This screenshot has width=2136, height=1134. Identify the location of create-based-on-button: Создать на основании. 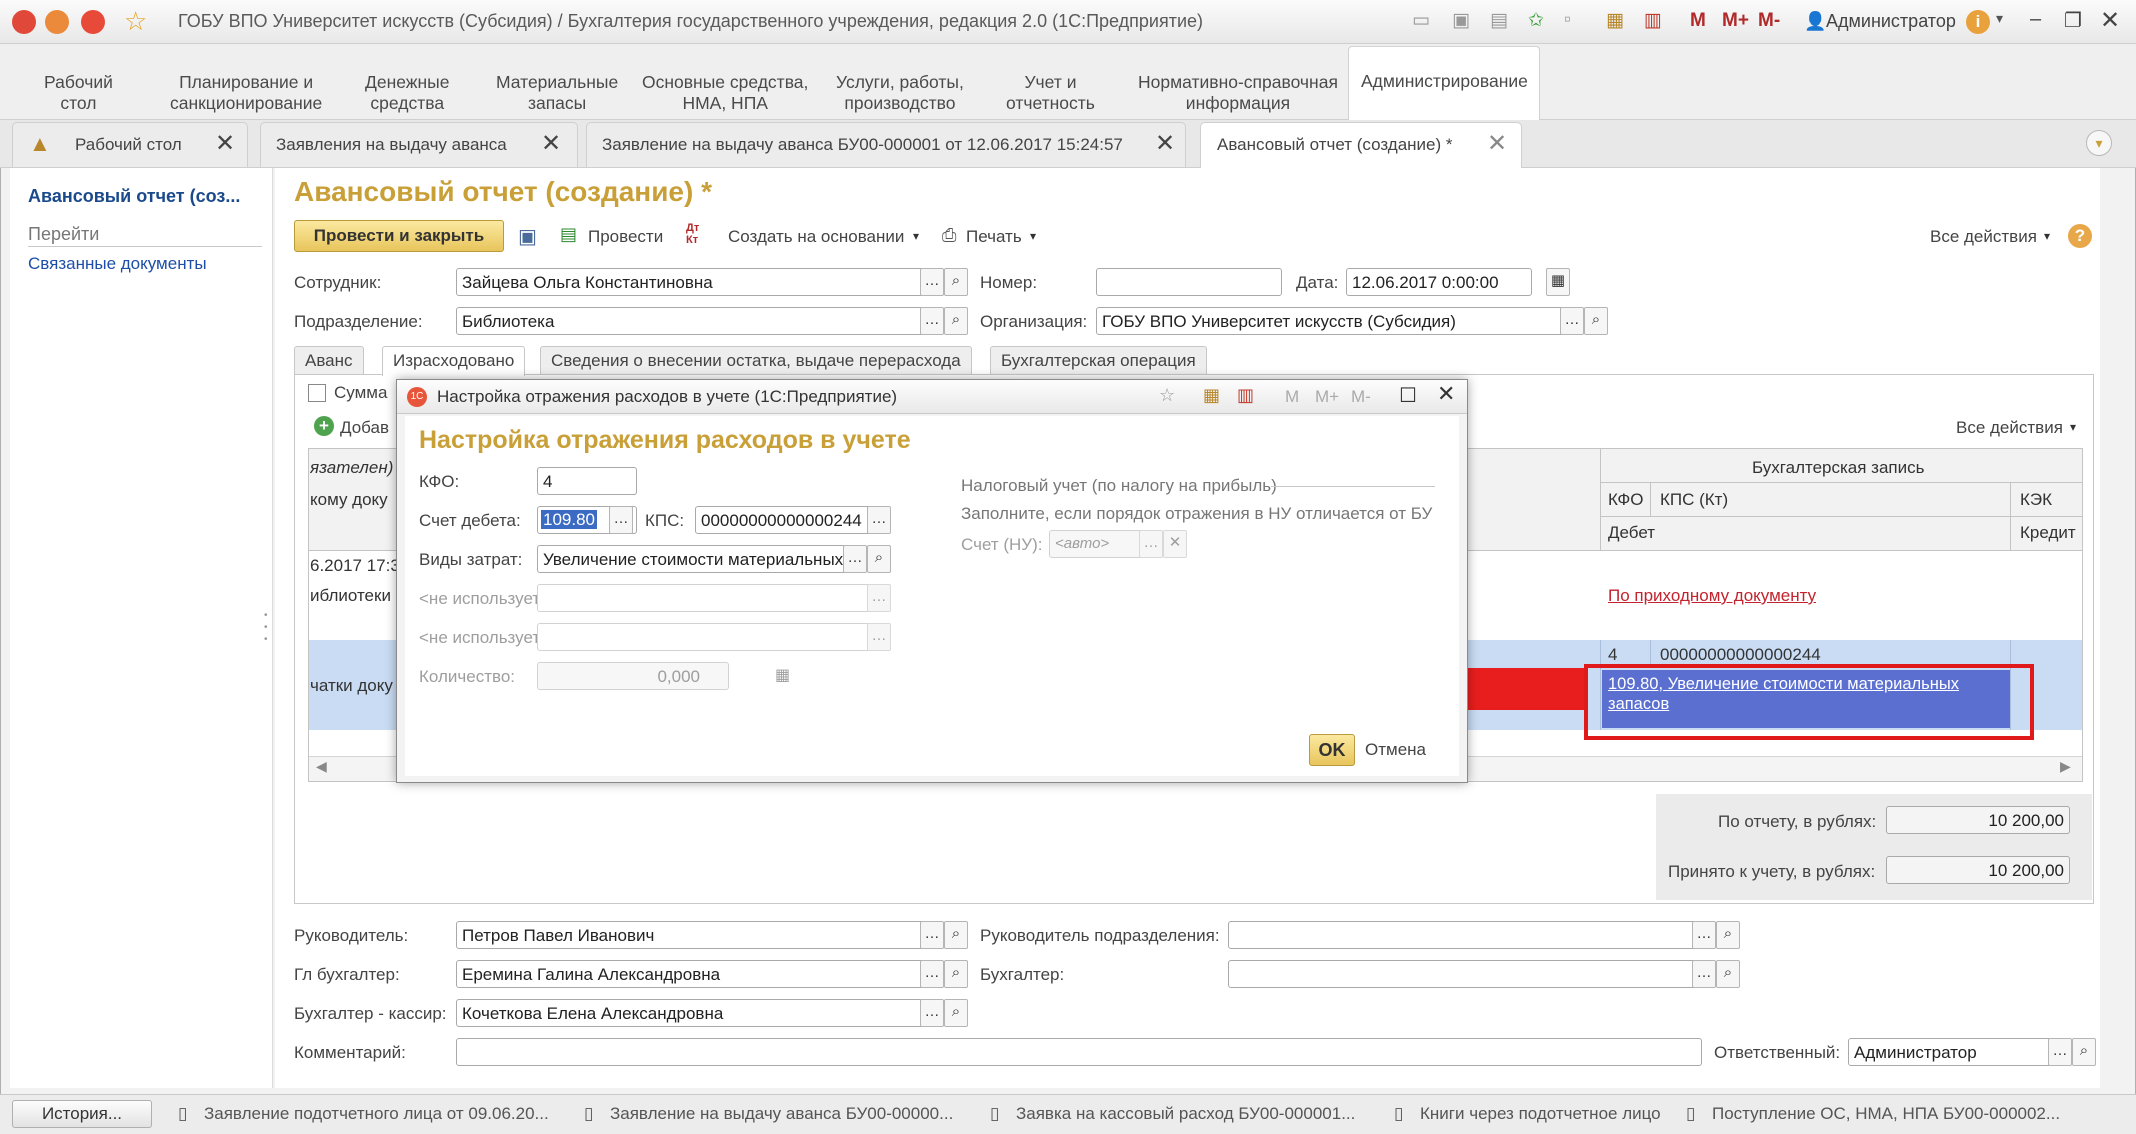
(816, 237).